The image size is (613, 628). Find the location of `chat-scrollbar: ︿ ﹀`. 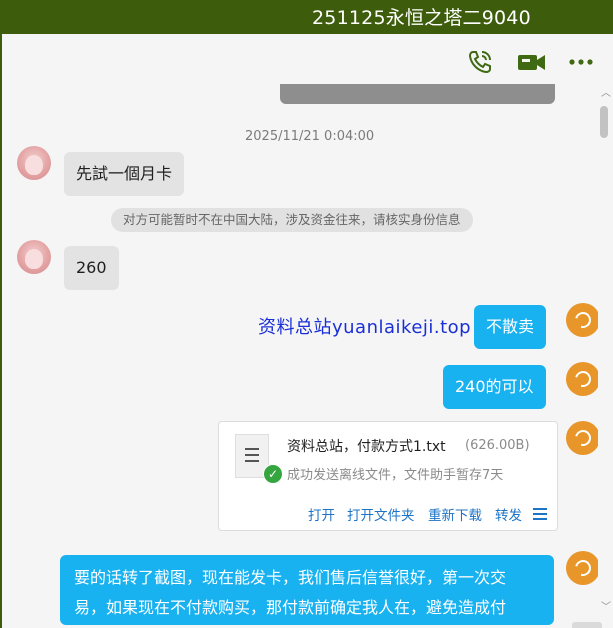

chat-scrollbar: ︿ ﹀ is located at coordinates (605, 356).